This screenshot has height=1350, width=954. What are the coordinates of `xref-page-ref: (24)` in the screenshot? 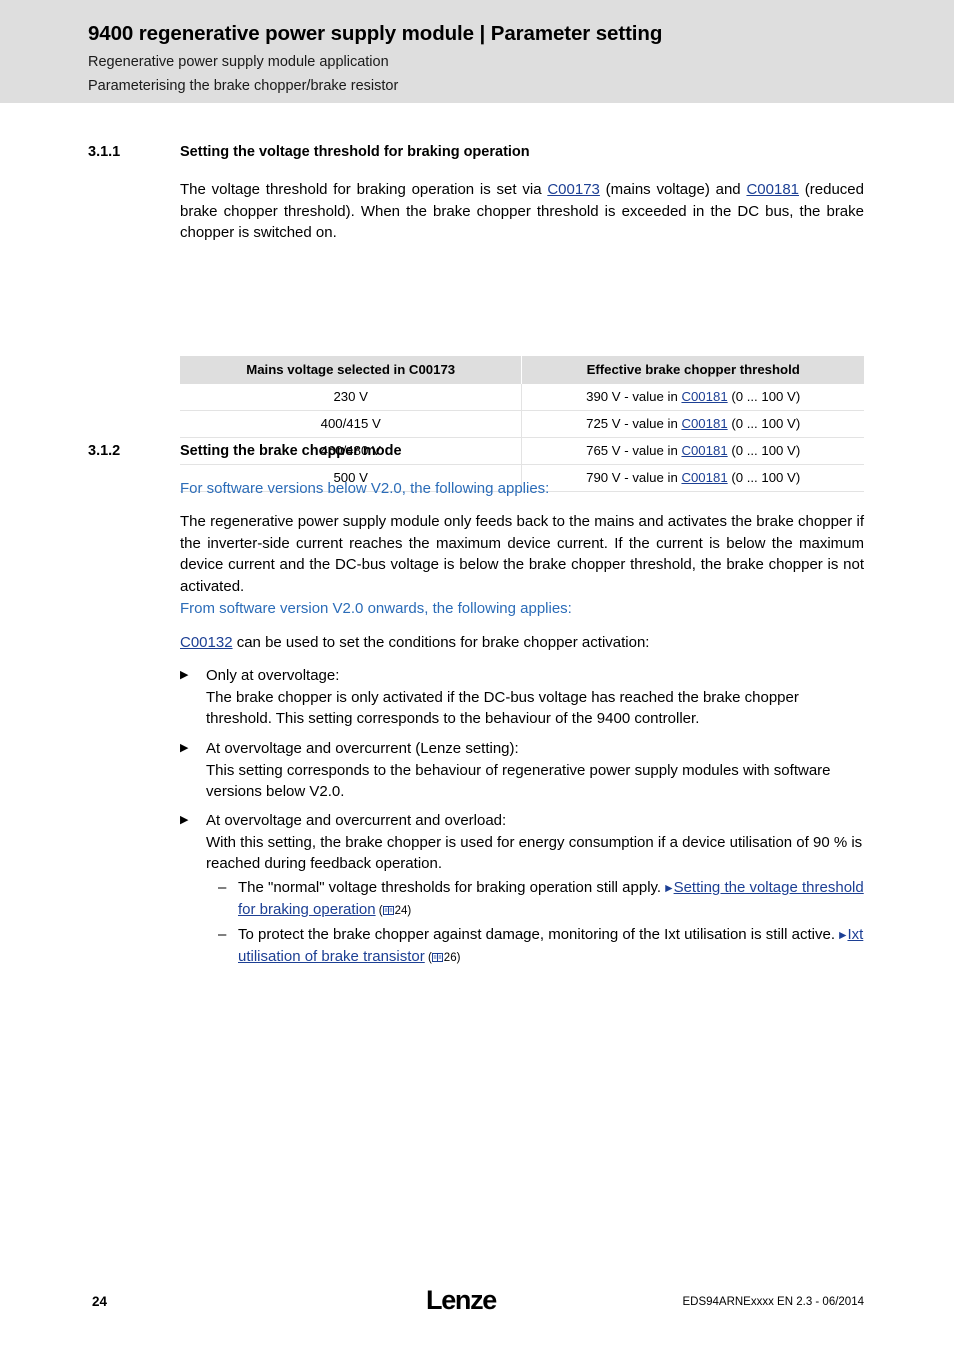 It's located at (393, 911).